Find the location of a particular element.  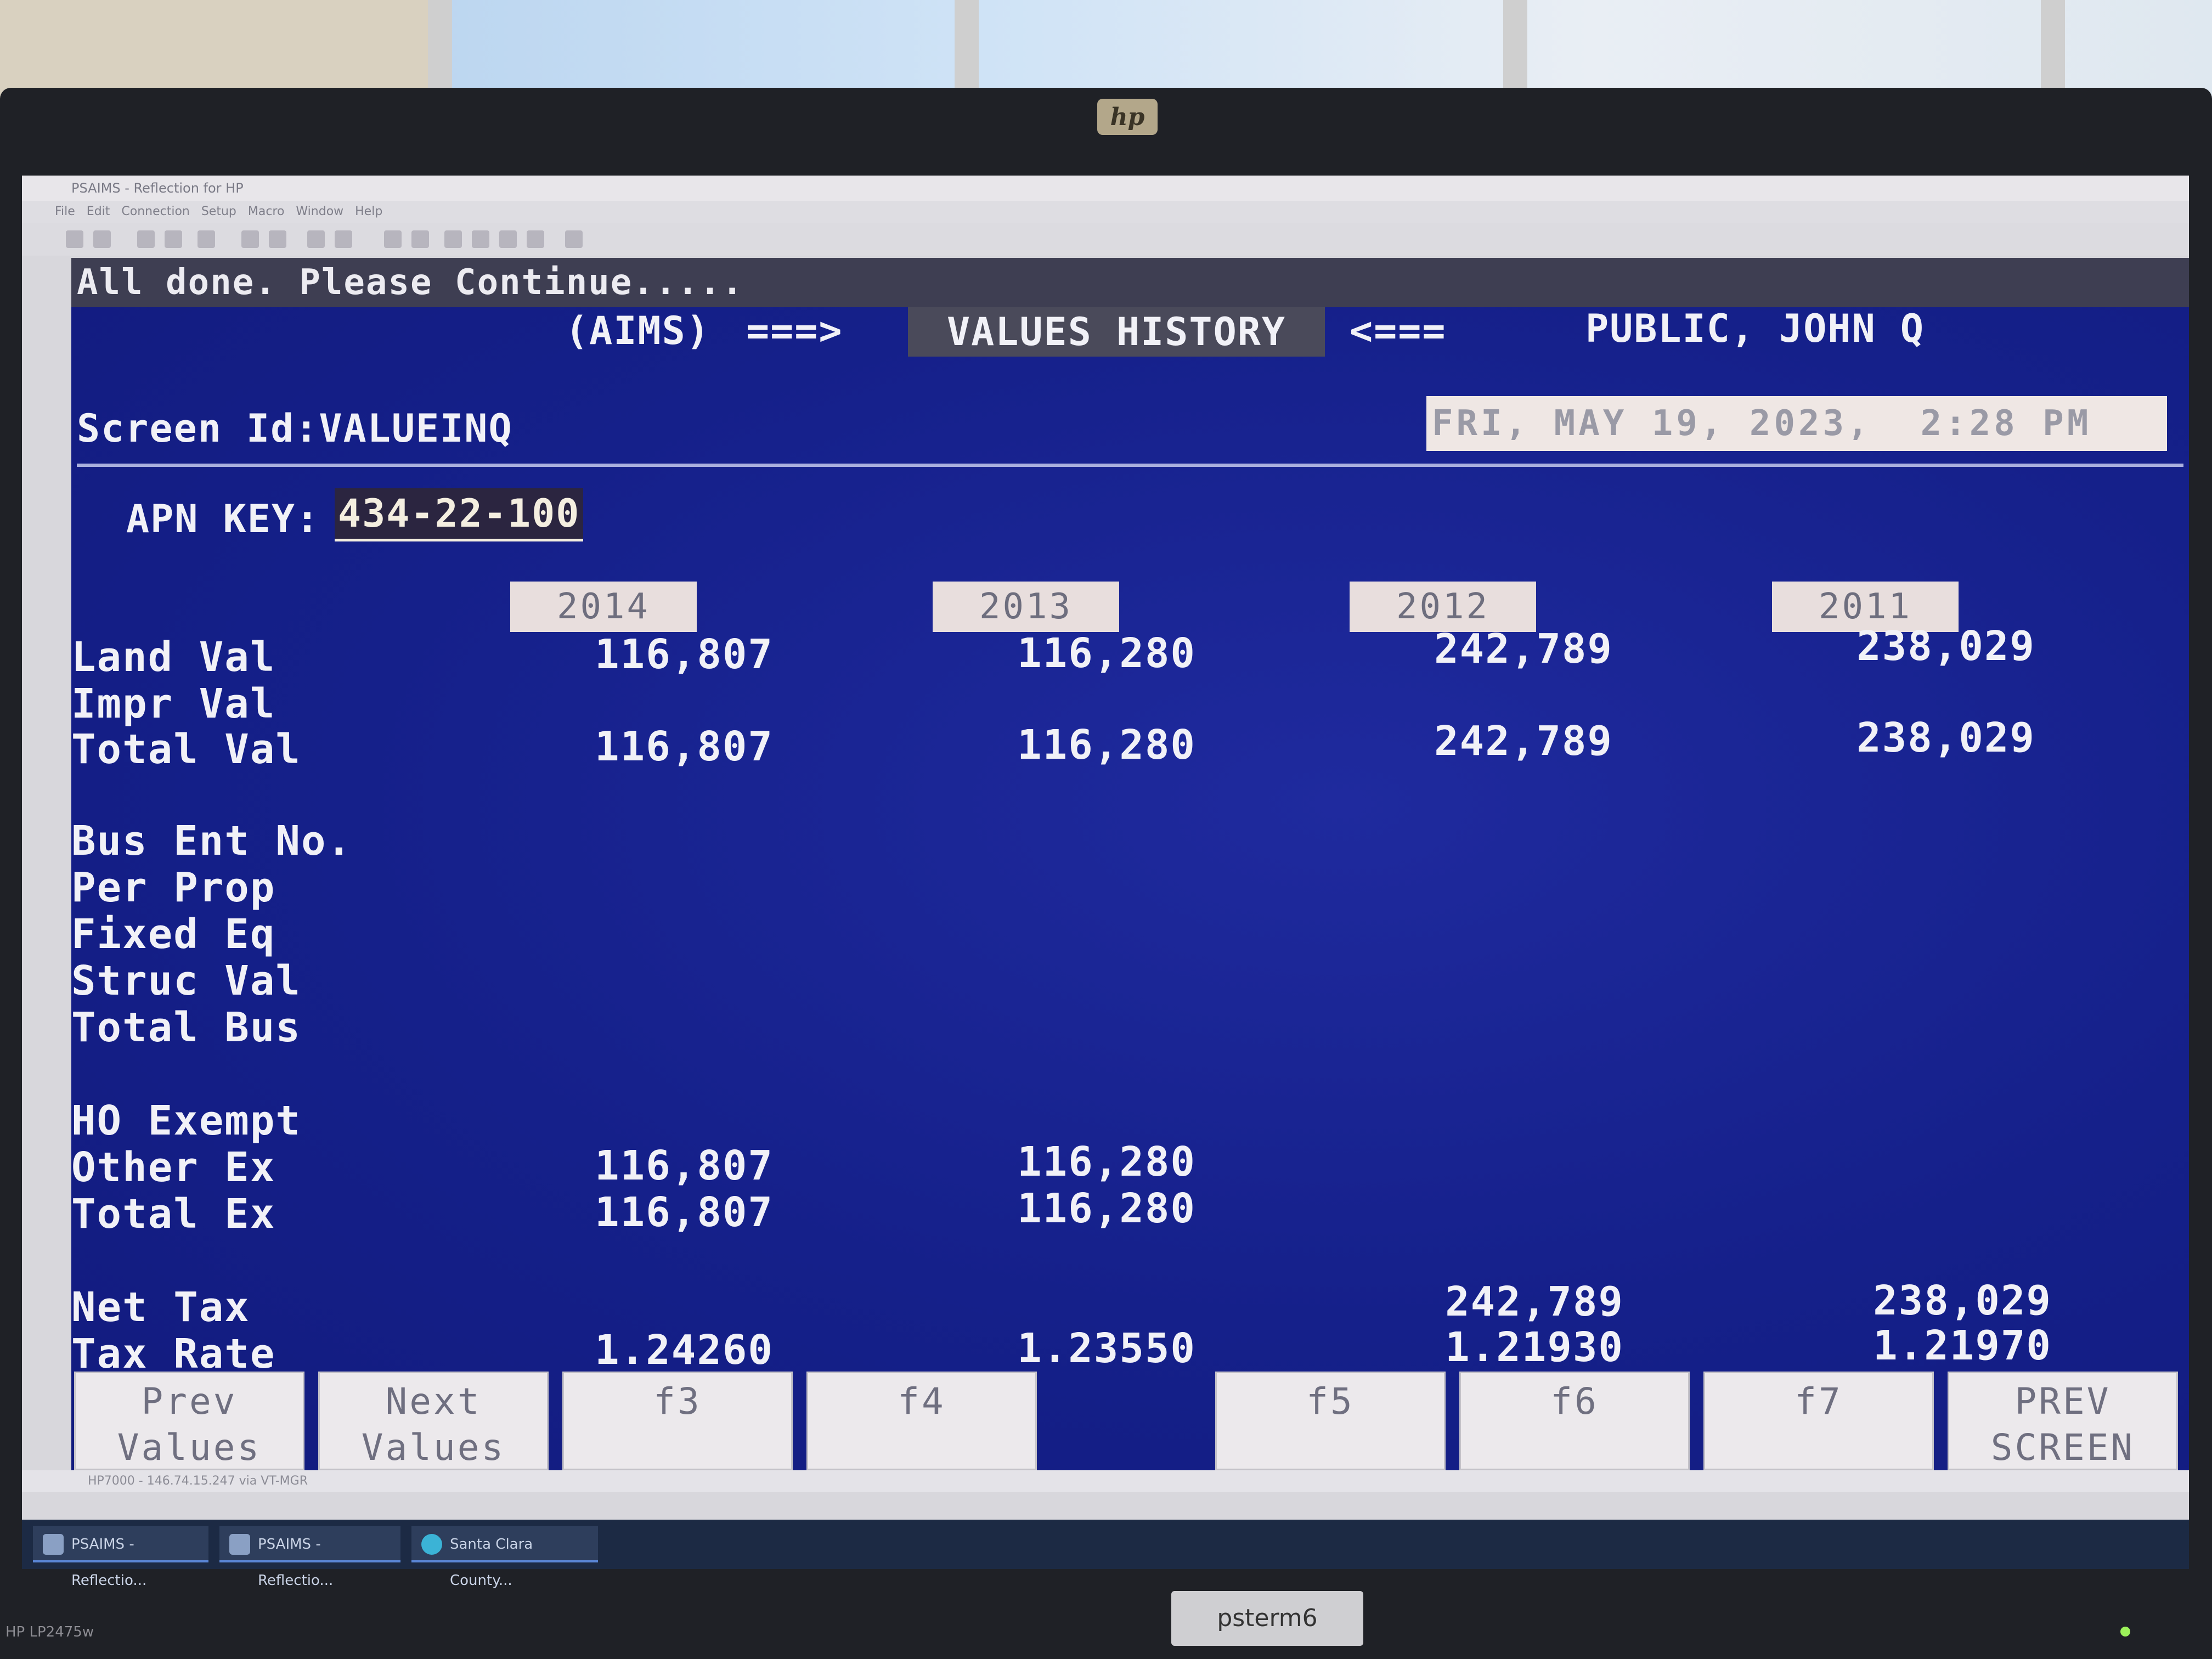

record-icon is located at coordinates (480, 239).